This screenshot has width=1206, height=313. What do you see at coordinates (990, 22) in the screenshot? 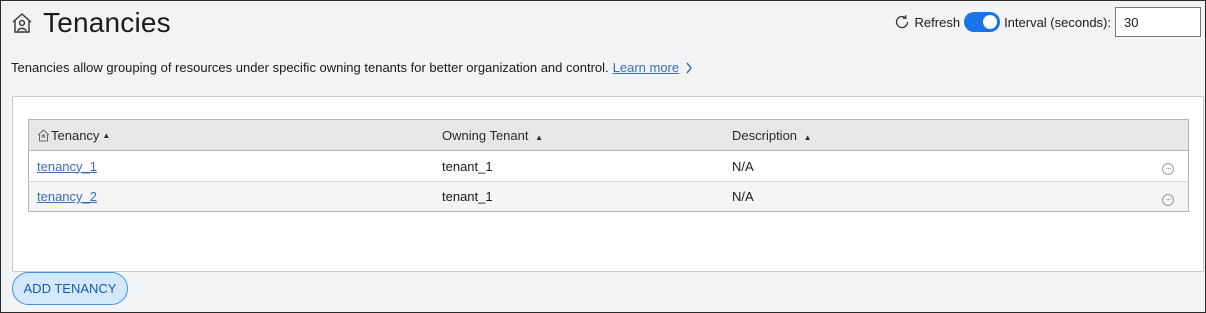
I see `toggle-knob` at bounding box center [990, 22].